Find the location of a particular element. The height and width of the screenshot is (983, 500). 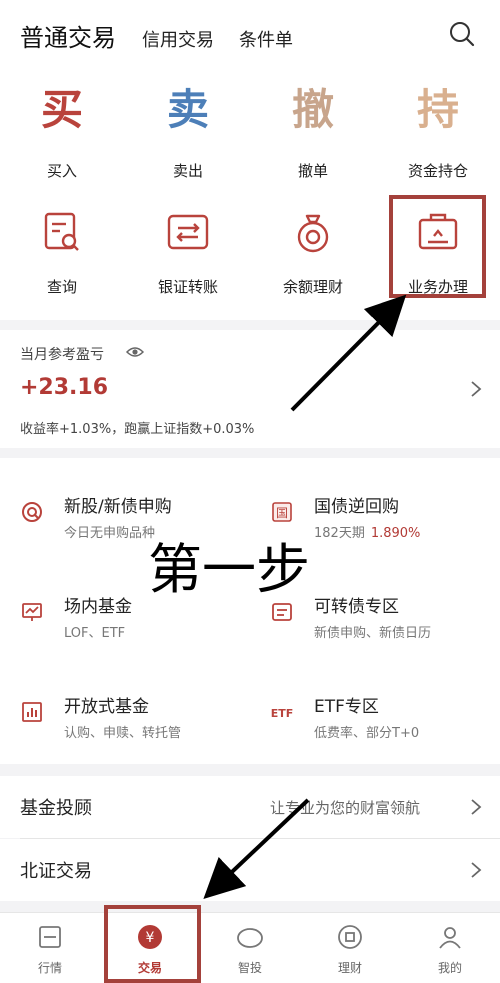

balance-wealth-label: 余额理财 is located at coordinates (312, 287).